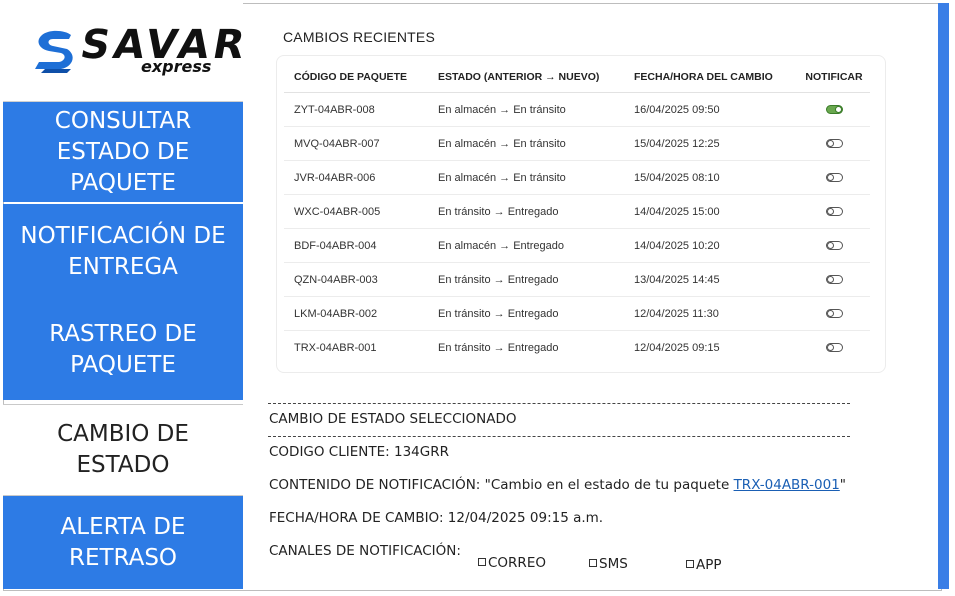 This screenshot has width=955, height=596. Describe the element at coordinates (711, 279) in the screenshot. I see `cell-datetime: 13/04/2025 14:45` at that location.